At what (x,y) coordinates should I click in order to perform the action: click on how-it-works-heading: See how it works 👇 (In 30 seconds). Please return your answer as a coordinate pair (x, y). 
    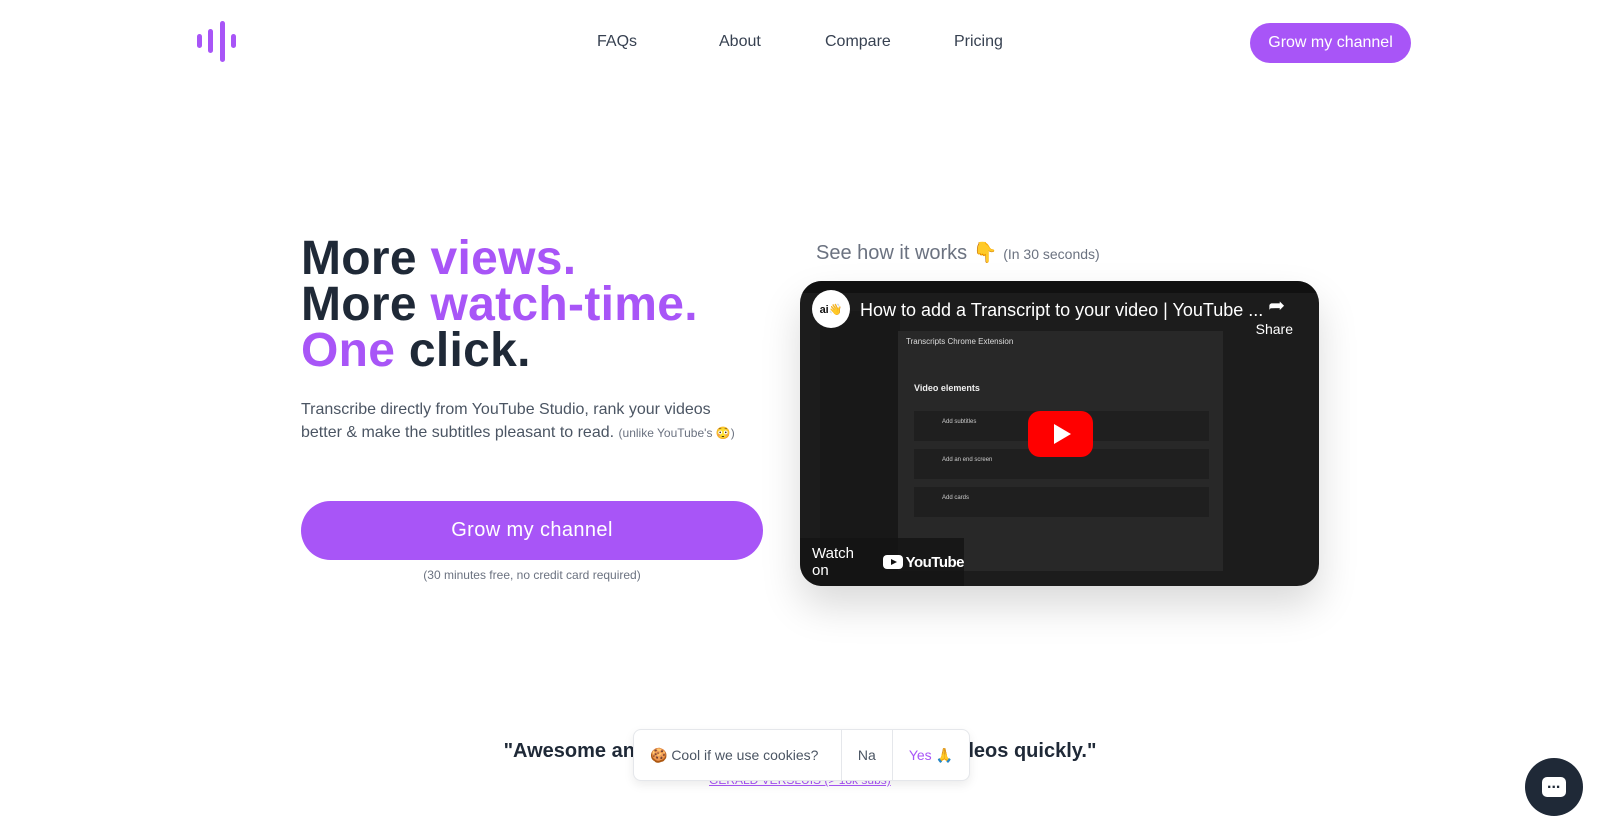
    Looking at the image, I should click on (958, 252).